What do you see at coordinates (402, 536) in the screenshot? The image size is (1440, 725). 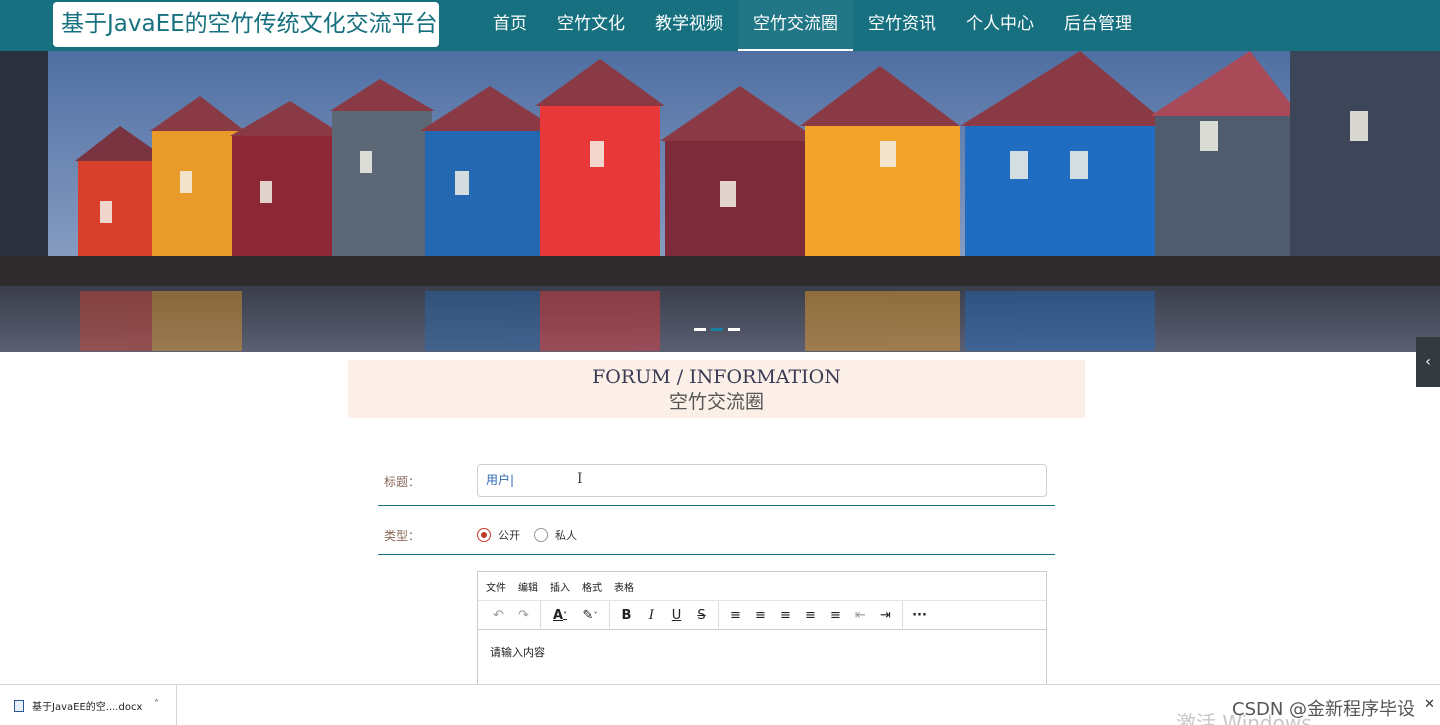 I see `type-label: 类型：` at bounding box center [402, 536].